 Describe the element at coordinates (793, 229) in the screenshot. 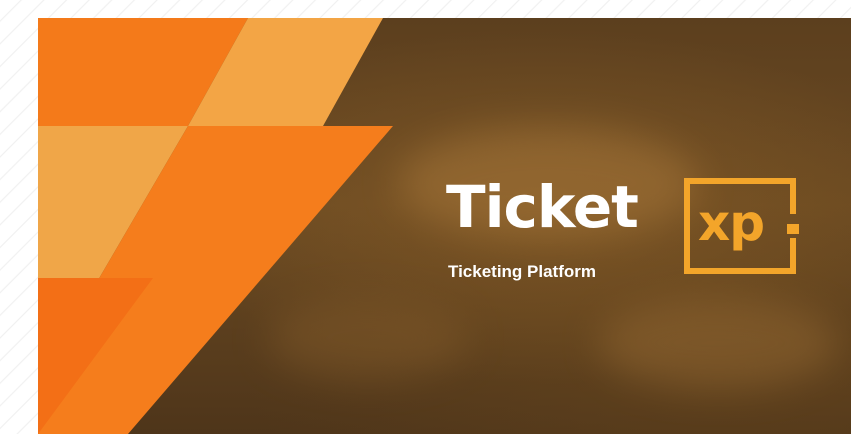

I see `badge-bracket-notch` at that location.